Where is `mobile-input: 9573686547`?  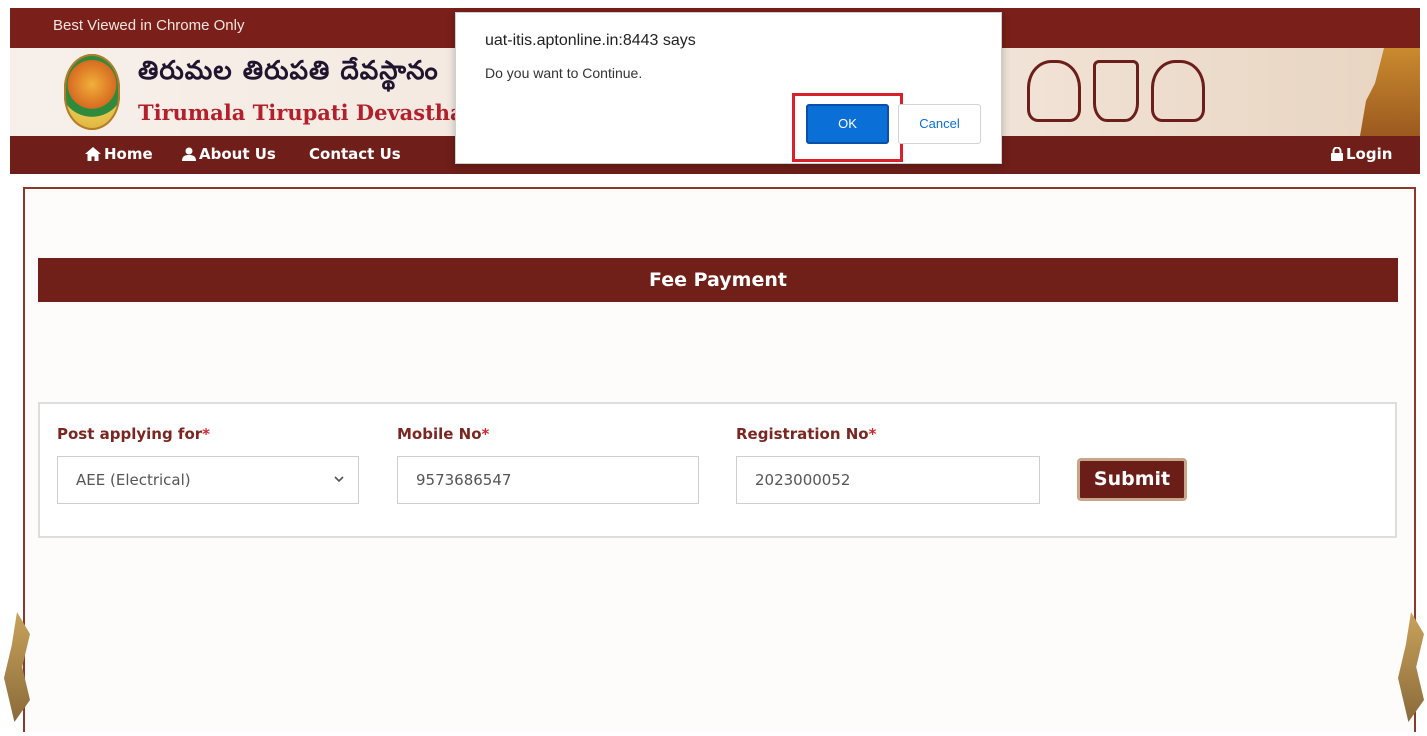
mobile-input: 9573686547 is located at coordinates (548, 480).